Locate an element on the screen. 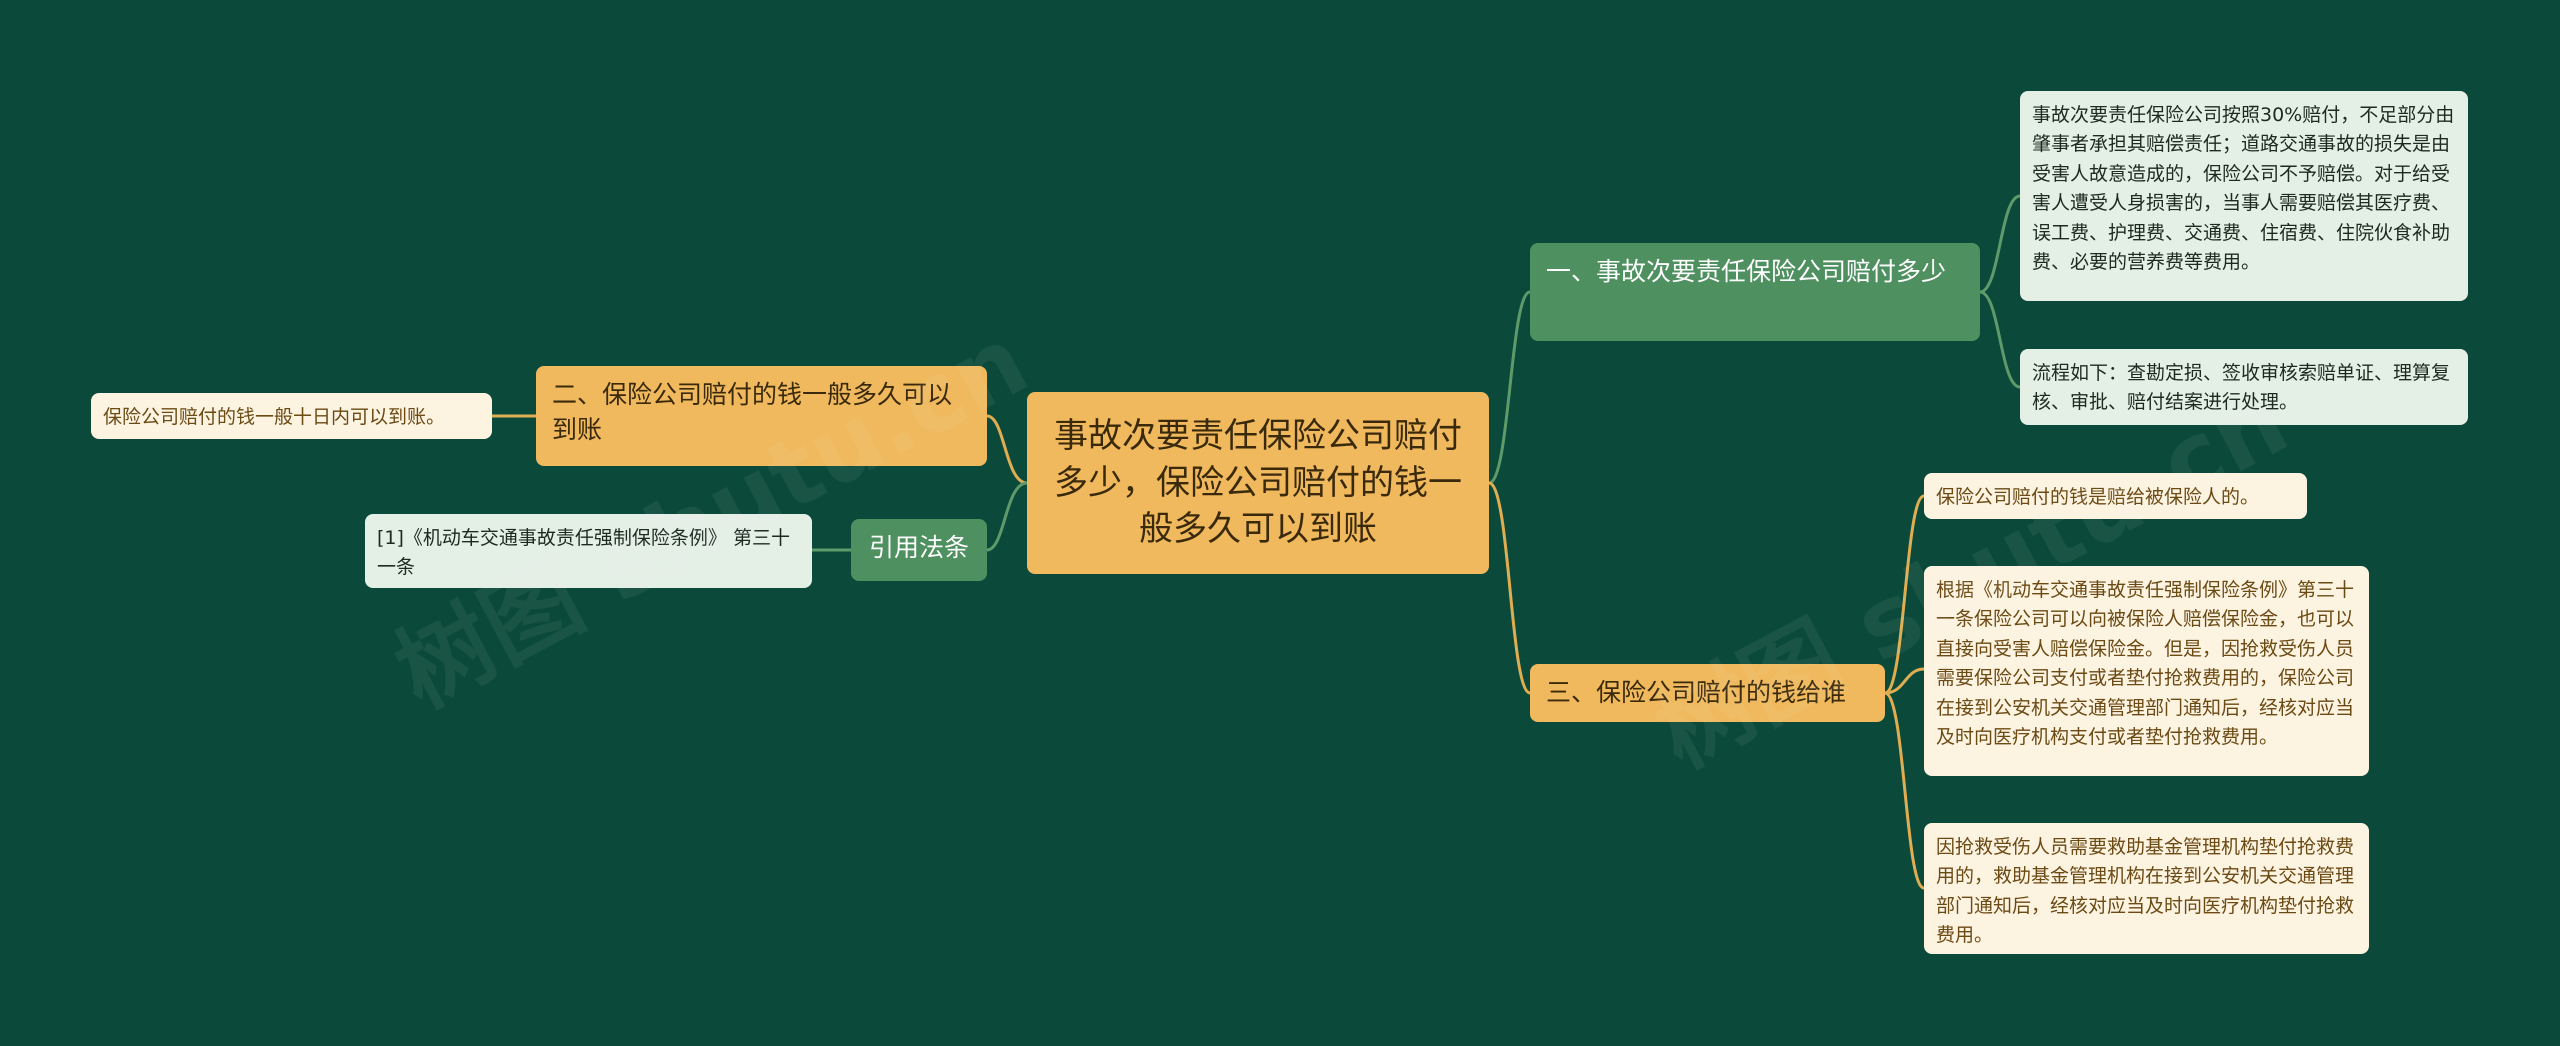 The width and height of the screenshot is (2560, 1046). root-topic: 事故次要责任保险公司赔付多少，保险公司赔付的钱一般多久可以到账 is located at coordinates (1258, 483).